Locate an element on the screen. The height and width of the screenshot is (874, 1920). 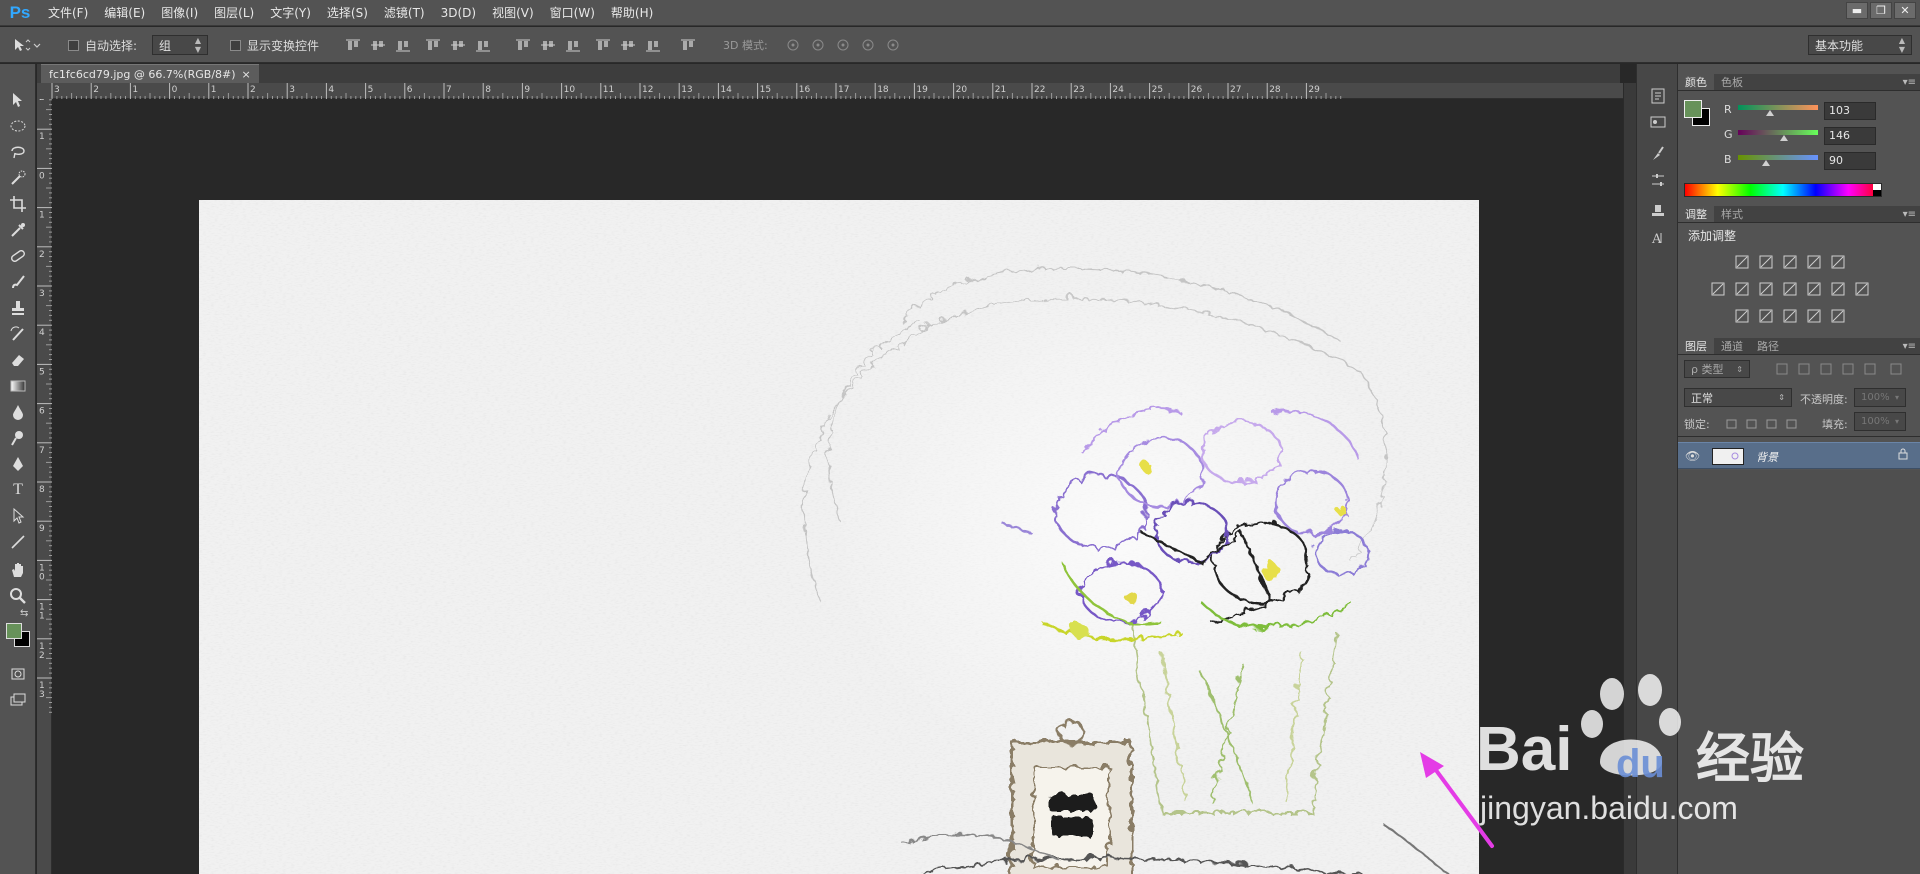
character-panel-icon: A is located at coordinates (1658, 238).